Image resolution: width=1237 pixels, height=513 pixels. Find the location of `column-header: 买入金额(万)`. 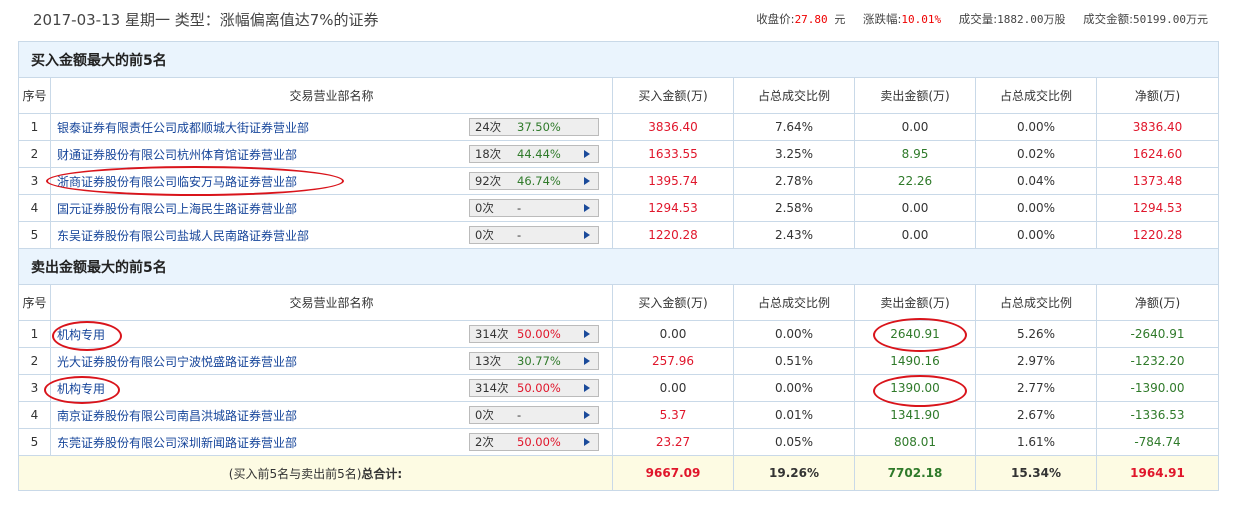

column-header: 买入金额(万) is located at coordinates (673, 95).